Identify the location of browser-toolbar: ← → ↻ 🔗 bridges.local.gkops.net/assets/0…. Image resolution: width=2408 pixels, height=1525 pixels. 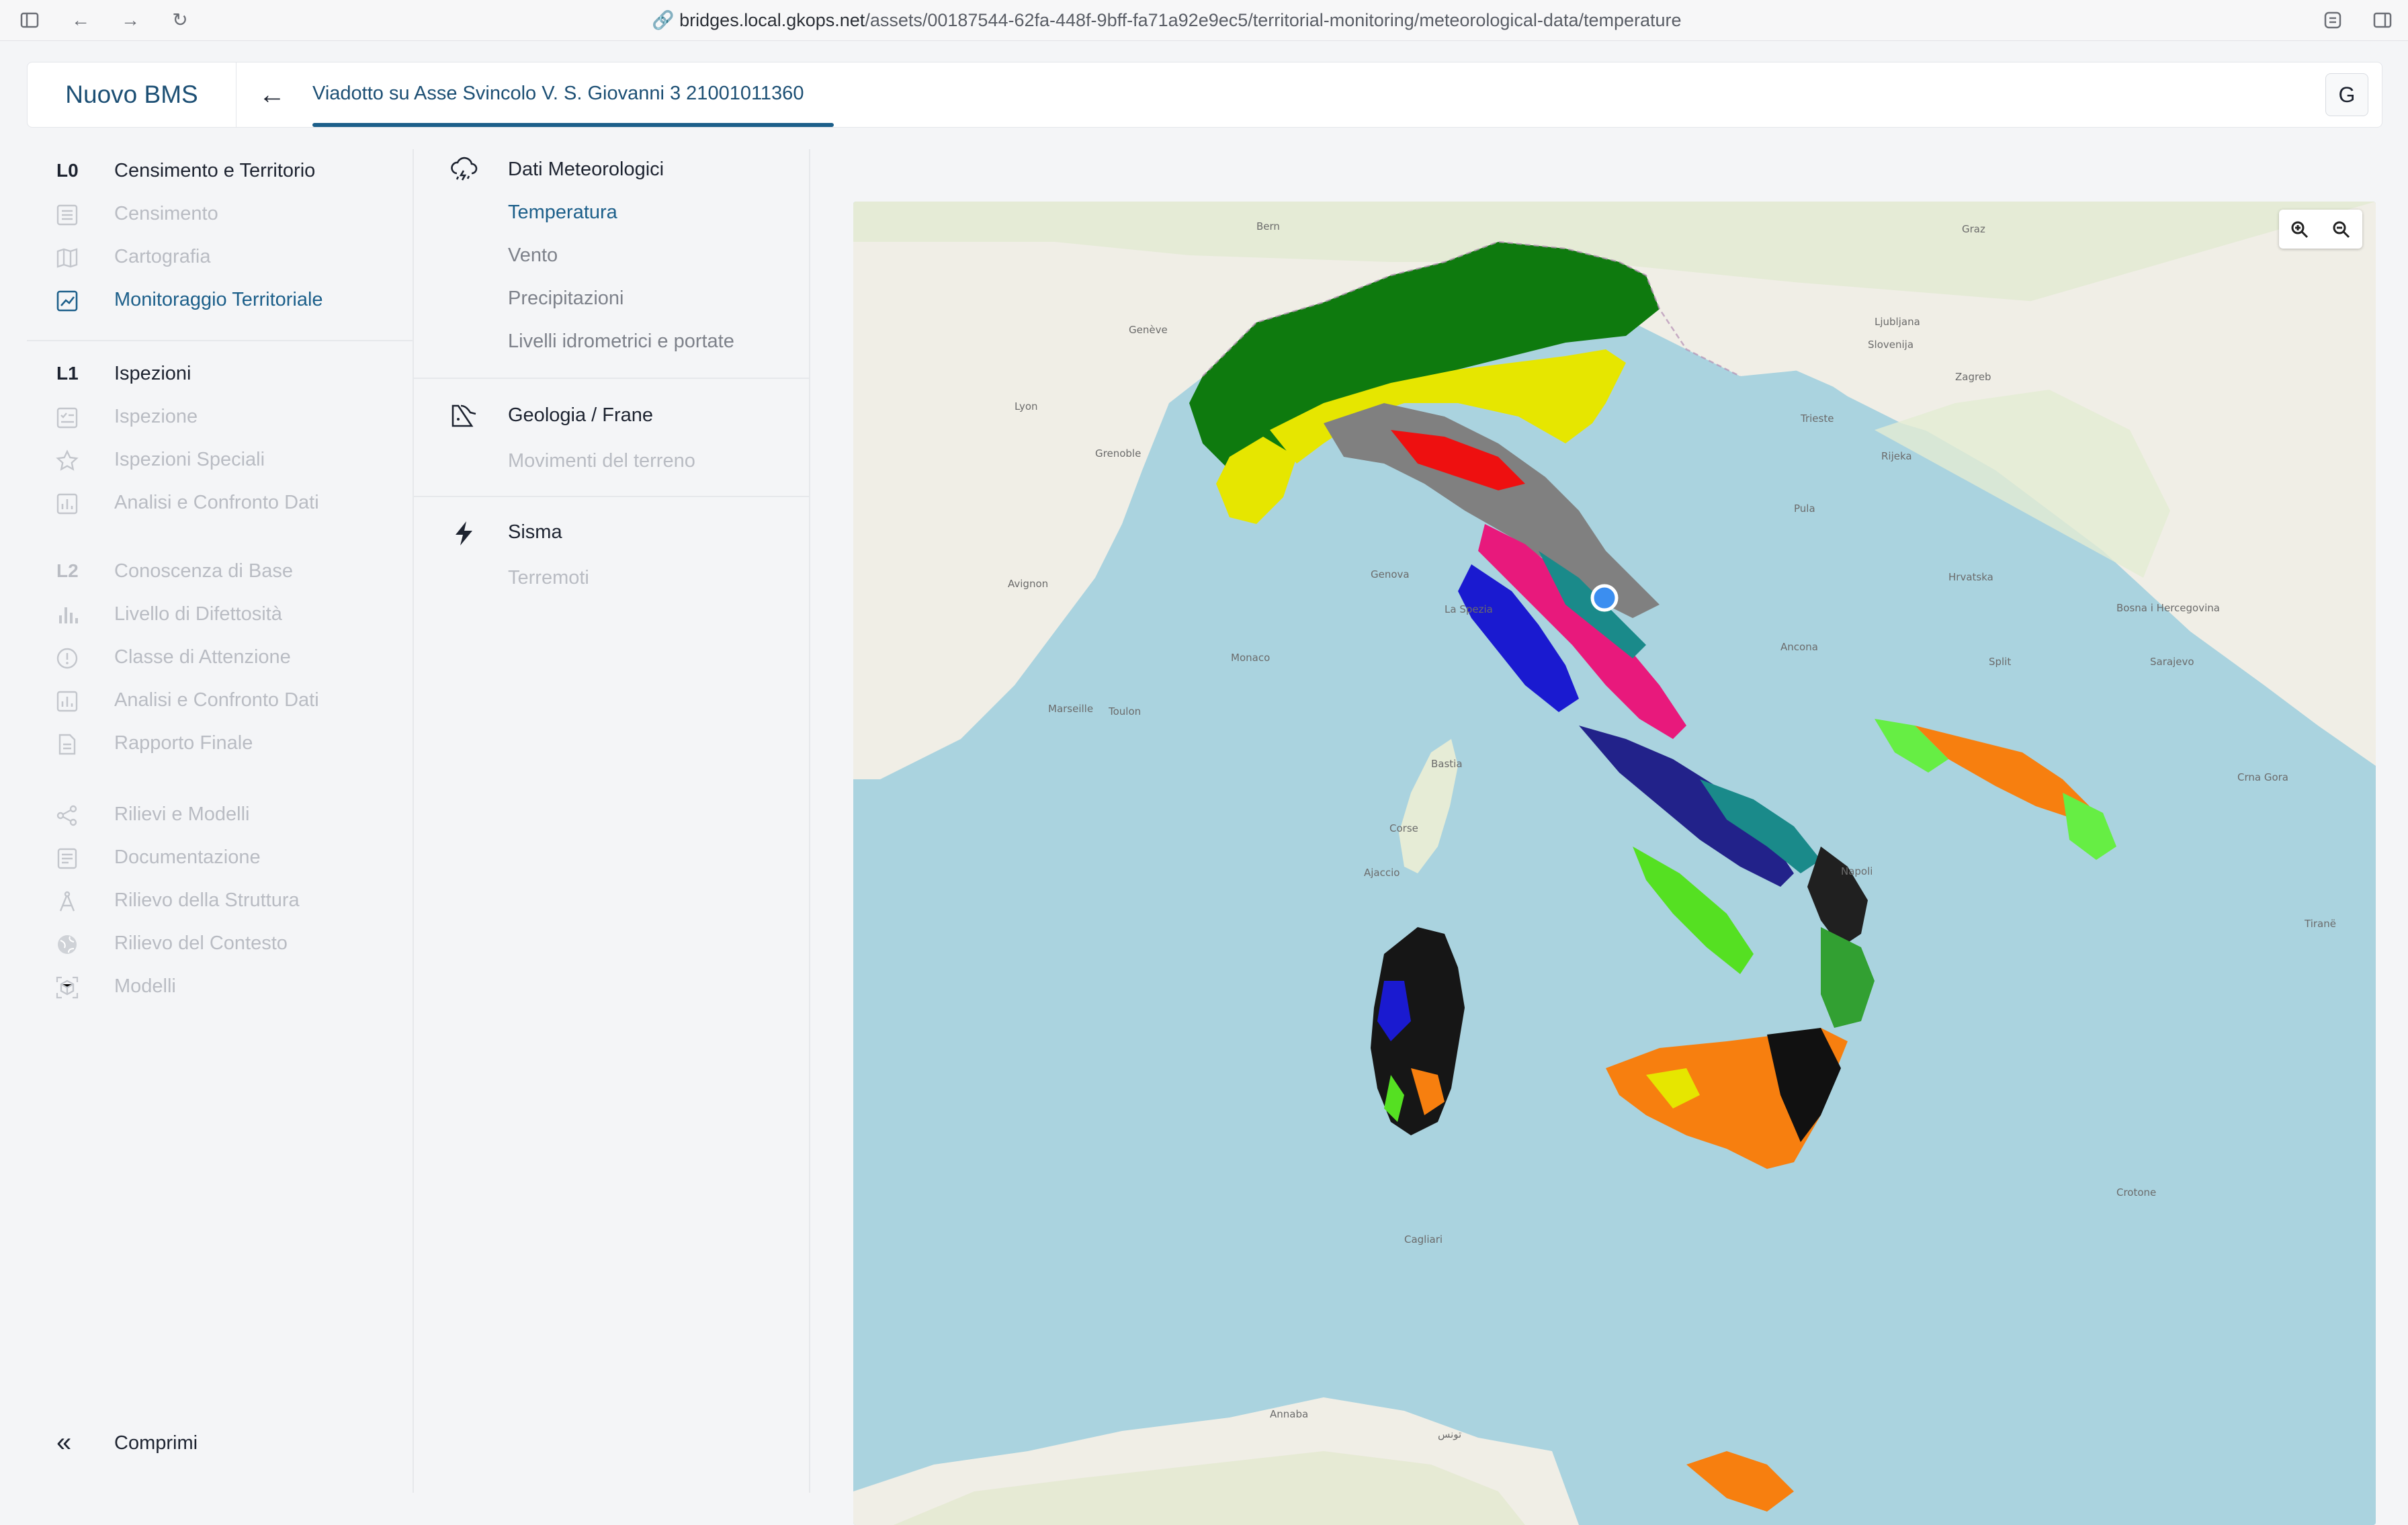
(1204, 20).